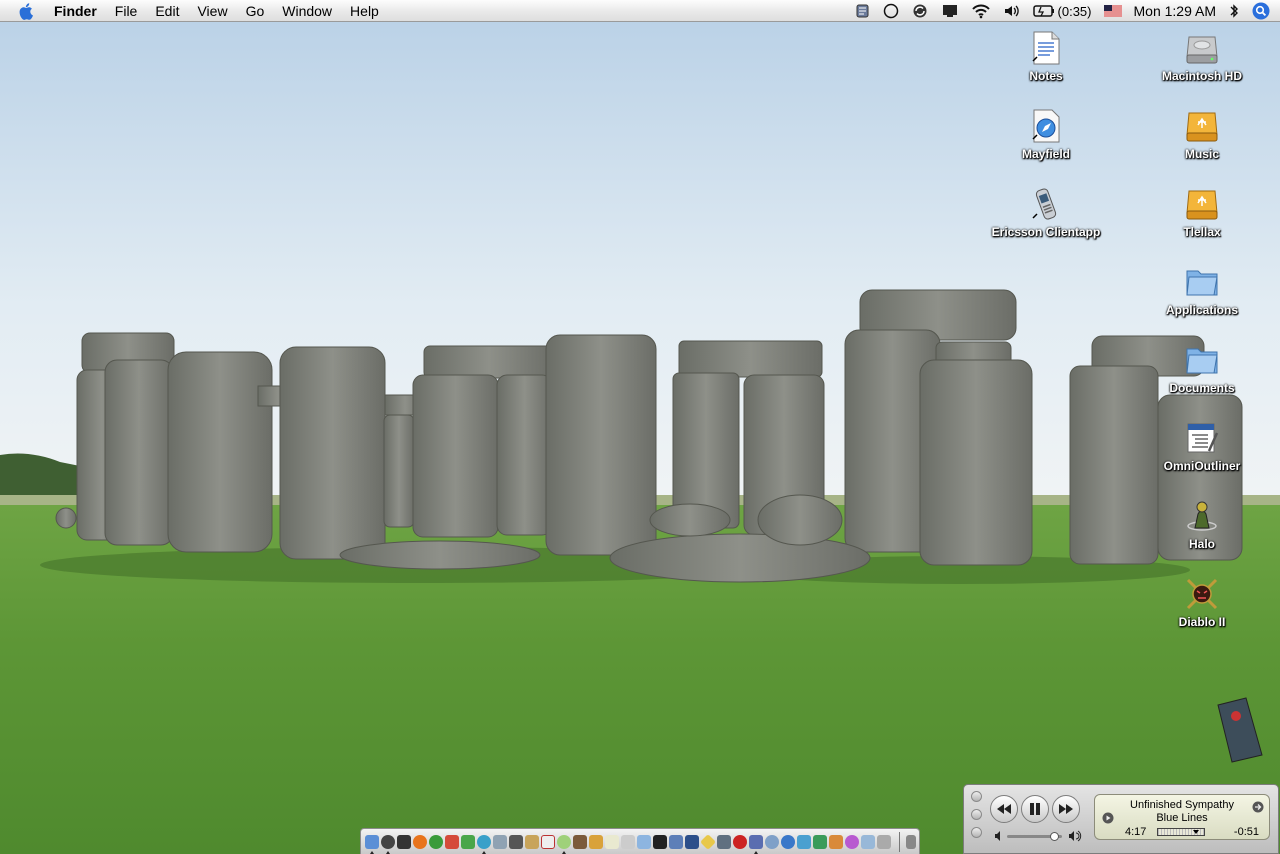  I want to click on sync-icon, so click(920, 11).